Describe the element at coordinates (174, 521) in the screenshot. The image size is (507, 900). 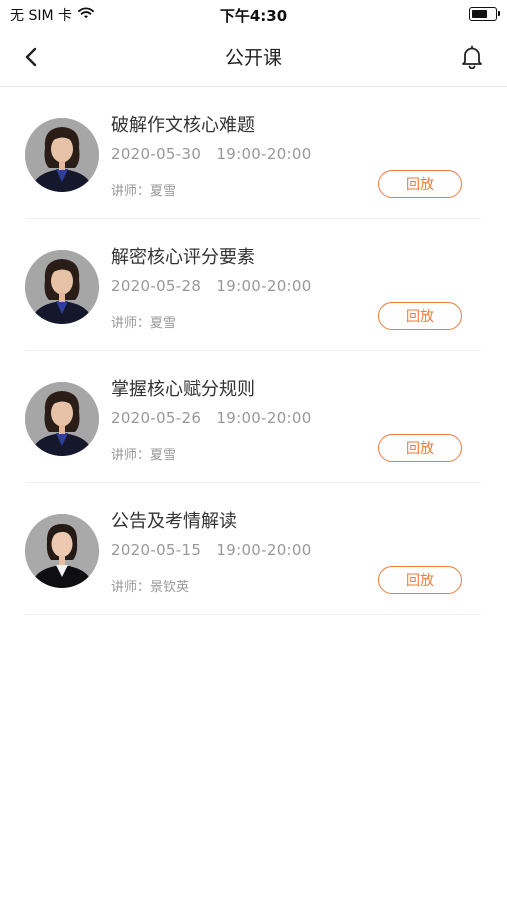
I see `course-title: 公告及考情解读` at that location.